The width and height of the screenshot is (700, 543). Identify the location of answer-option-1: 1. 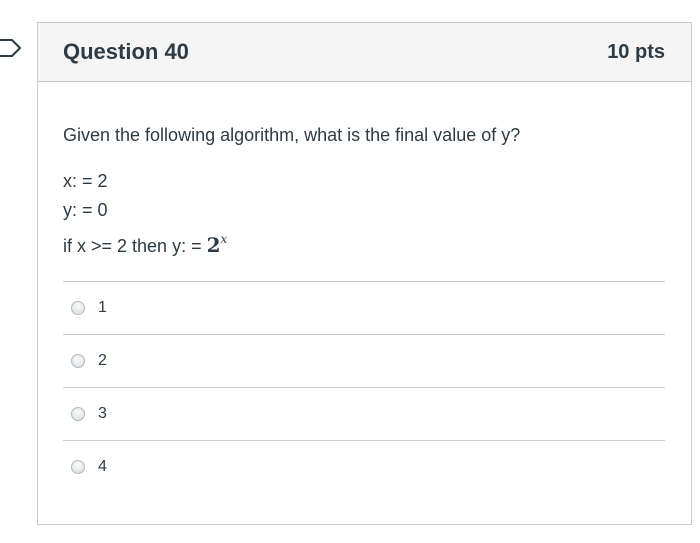
(364, 308).